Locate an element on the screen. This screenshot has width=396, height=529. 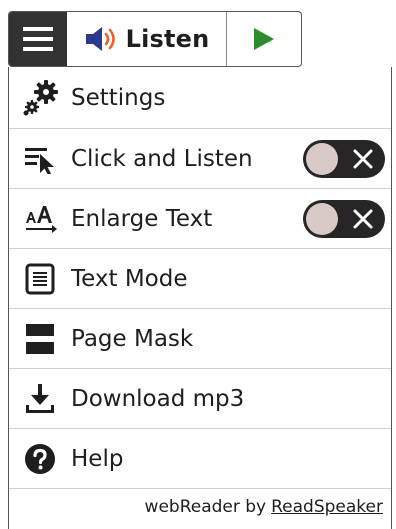
menu-item-label: Page Mask is located at coordinates (132, 338).